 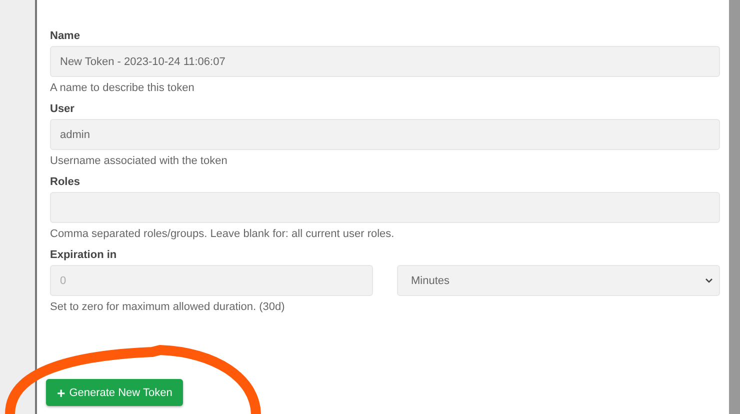 I want to click on help-text: Username associated with the token, so click(x=139, y=161).